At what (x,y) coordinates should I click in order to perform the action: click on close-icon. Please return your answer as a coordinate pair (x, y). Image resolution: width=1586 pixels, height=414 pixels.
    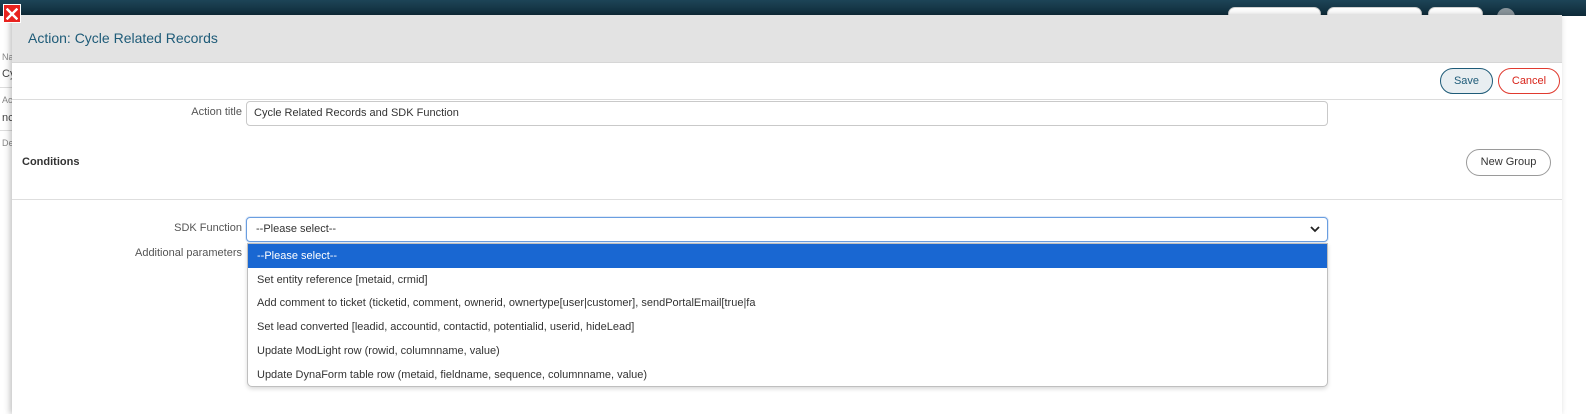
    Looking at the image, I should click on (12, 13).